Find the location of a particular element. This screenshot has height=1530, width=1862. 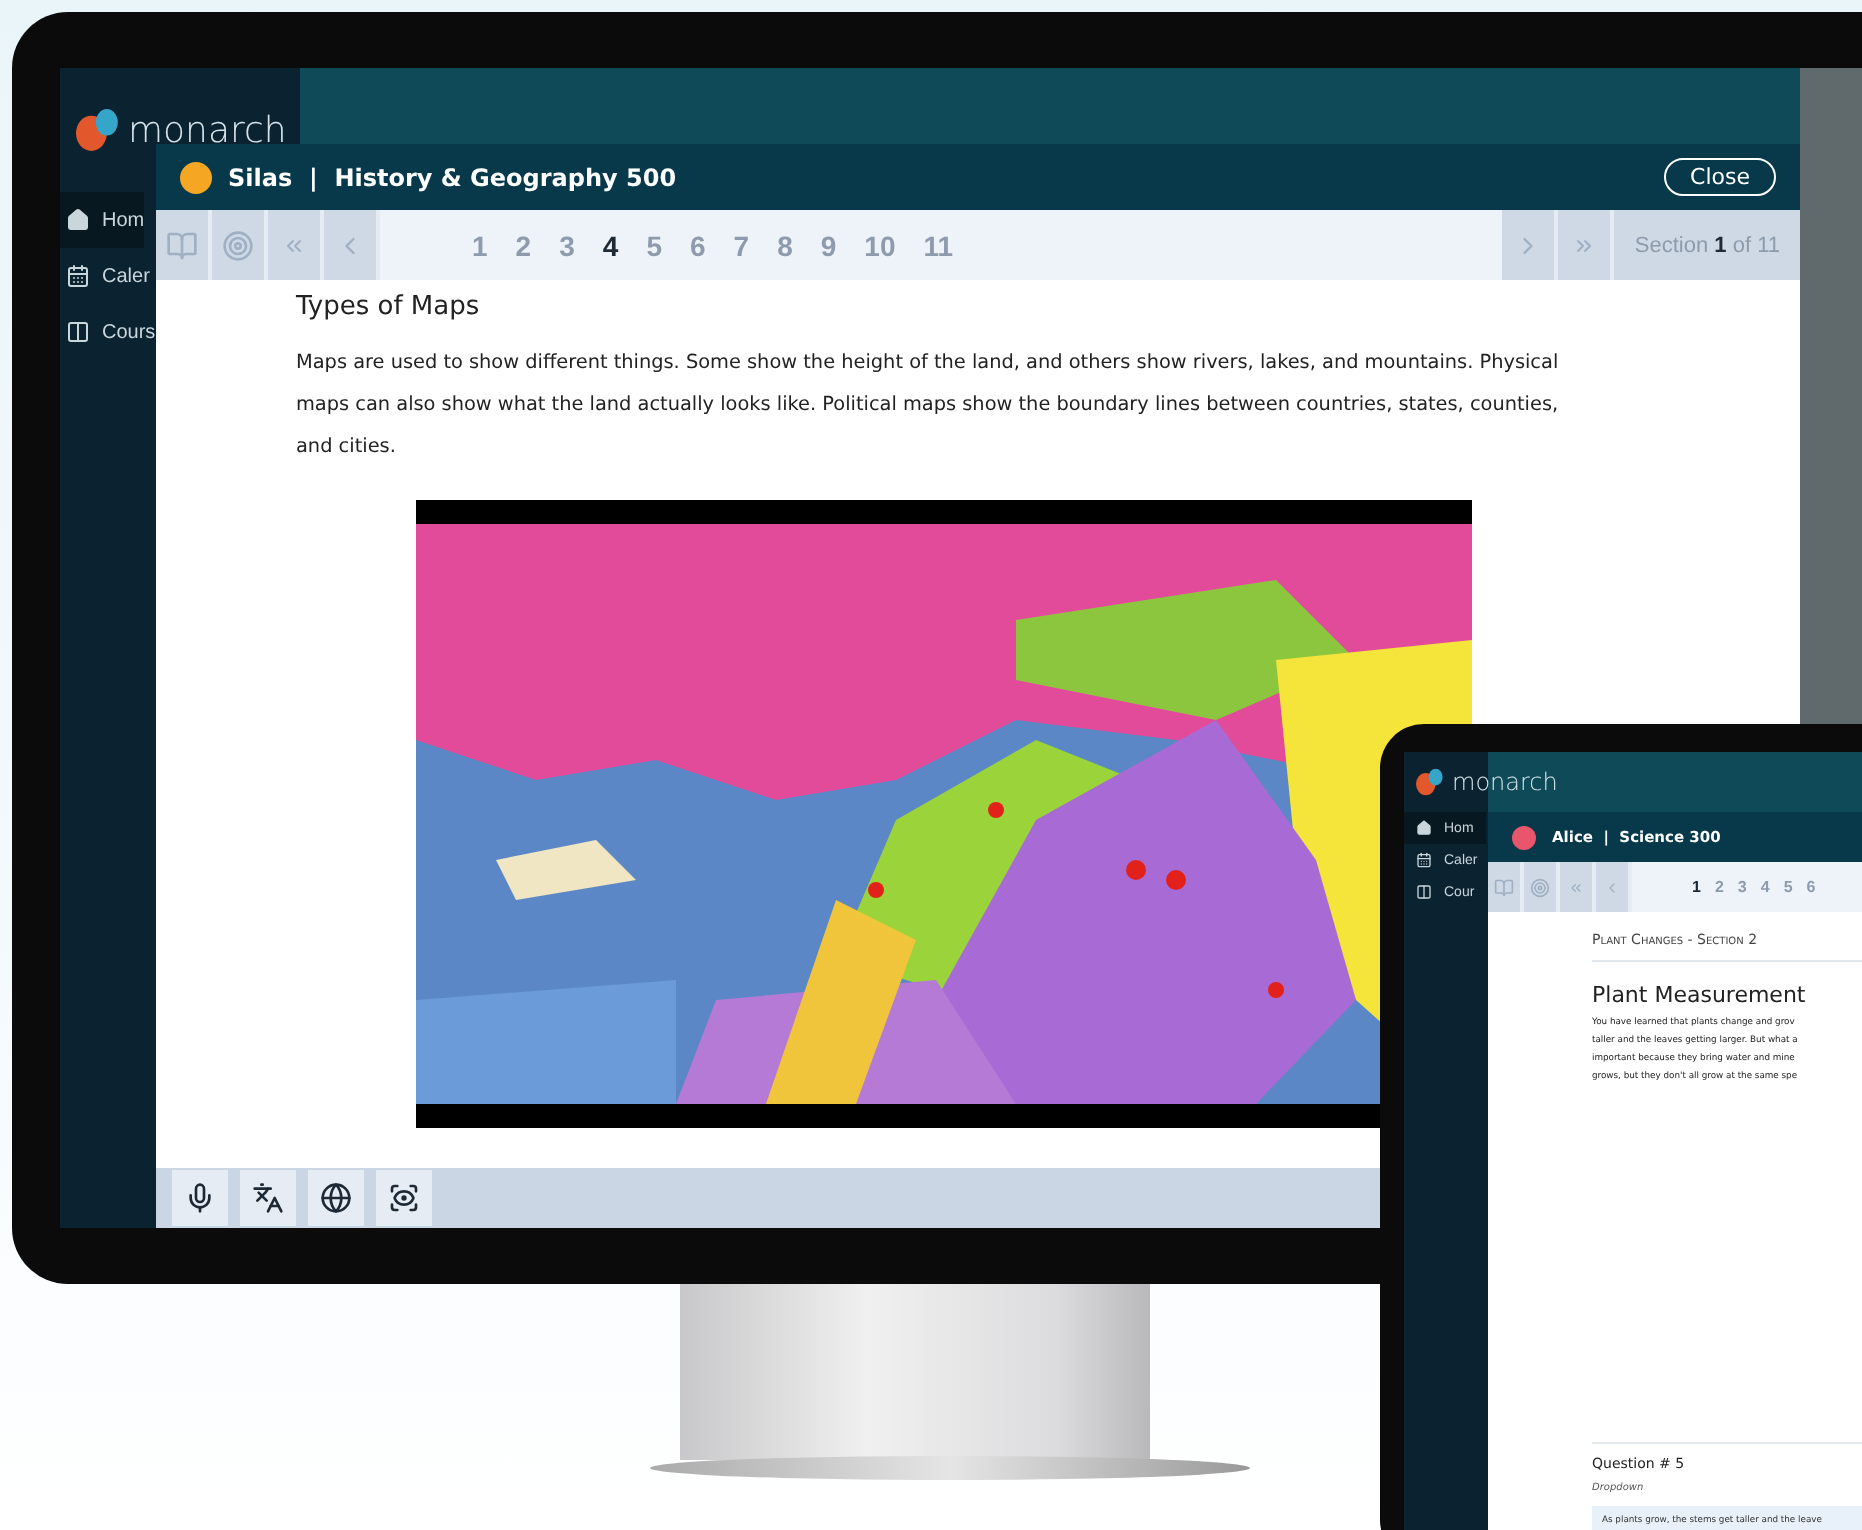

microphone-icon is located at coordinates (200, 1198).